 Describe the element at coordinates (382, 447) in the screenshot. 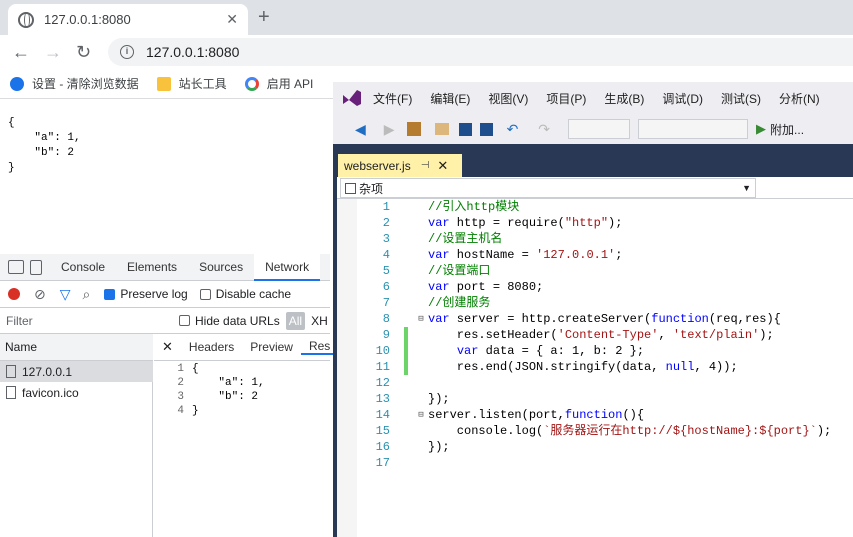

I see `line-number: 16` at that location.